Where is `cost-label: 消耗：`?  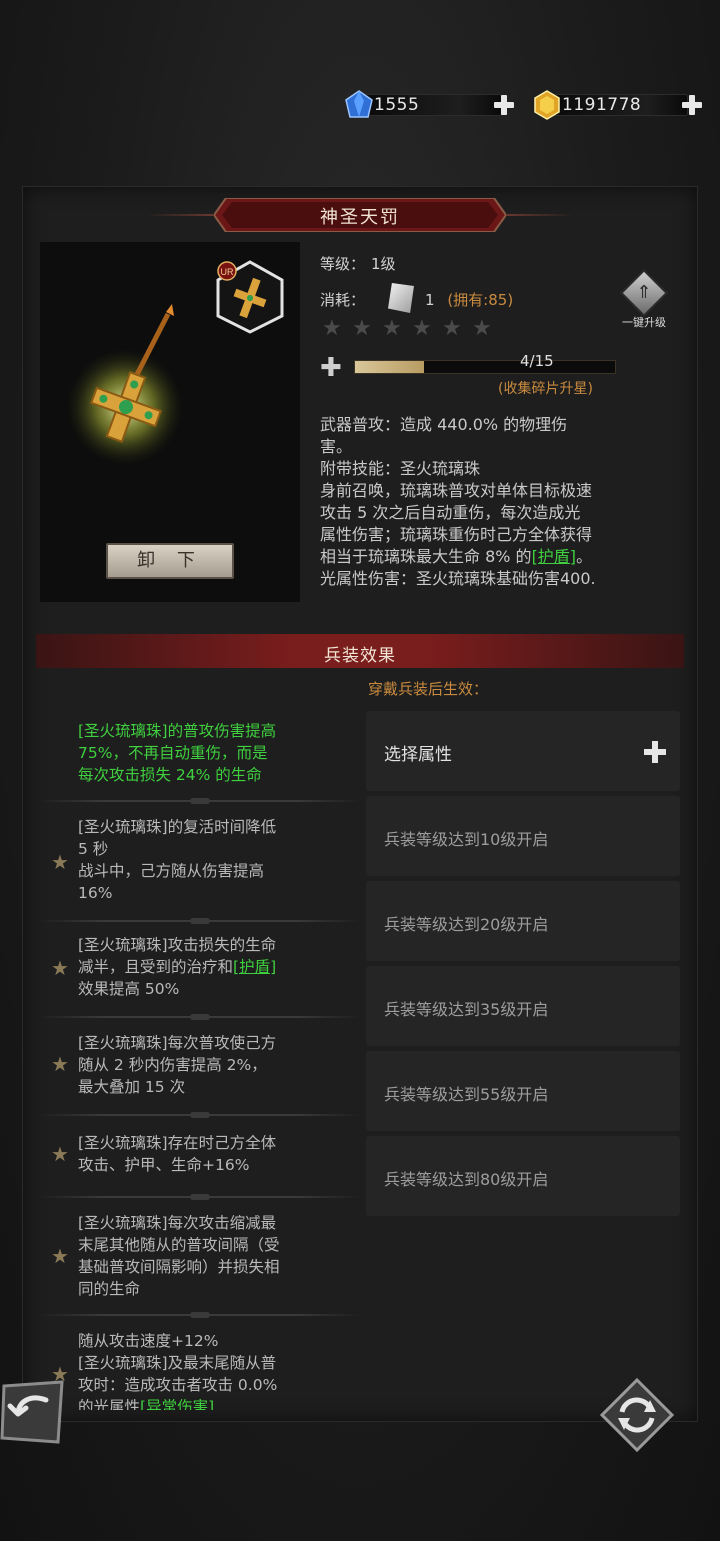 cost-label: 消耗： is located at coordinates (343, 300).